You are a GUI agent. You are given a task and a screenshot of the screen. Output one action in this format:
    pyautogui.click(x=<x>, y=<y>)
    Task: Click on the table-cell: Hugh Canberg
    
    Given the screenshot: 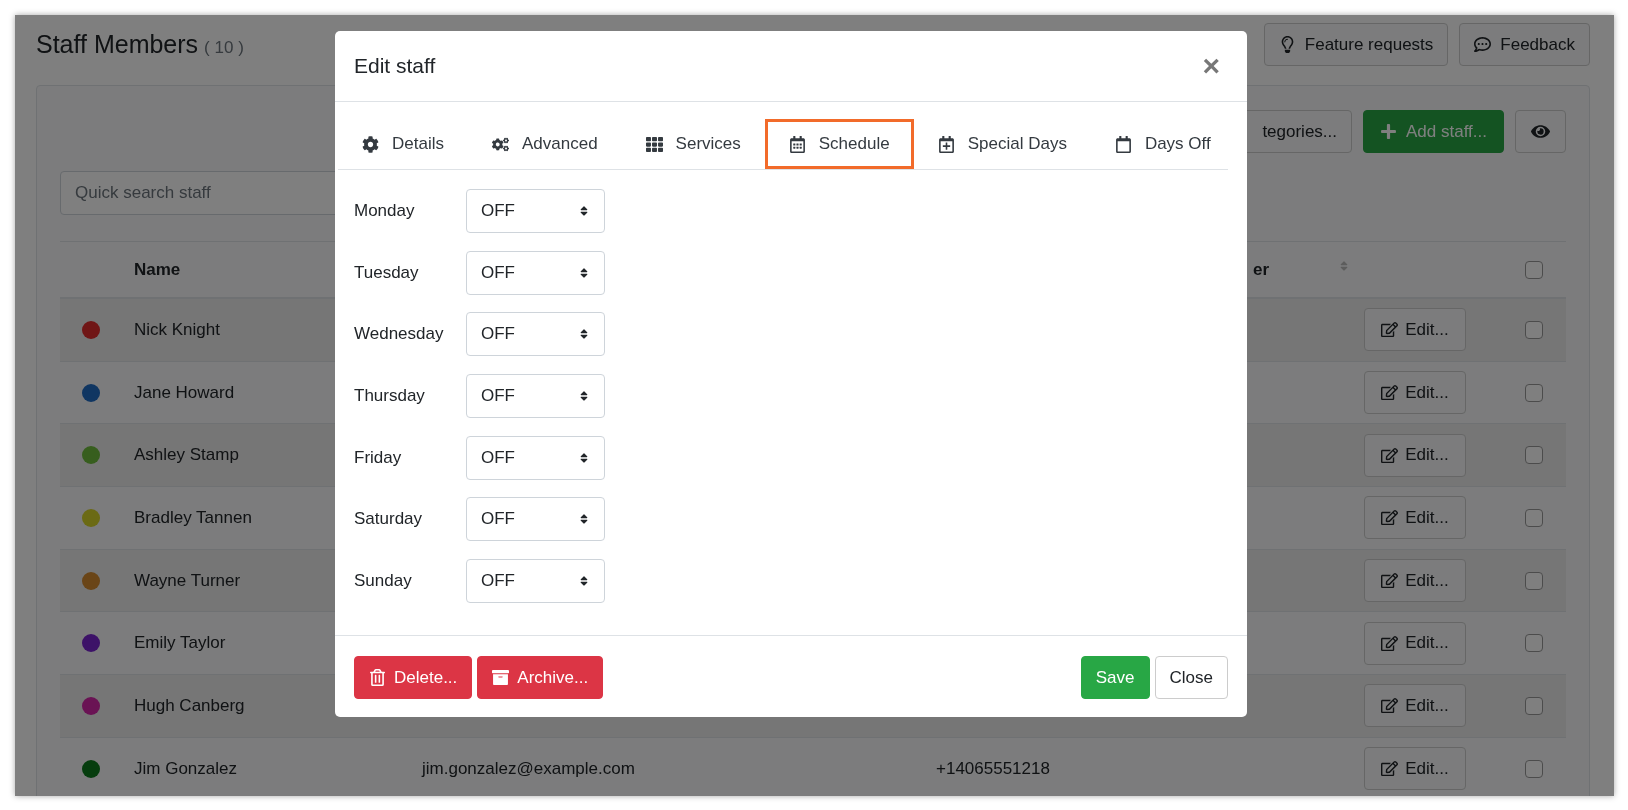 What is the action you would take?
    pyautogui.click(x=189, y=705)
    